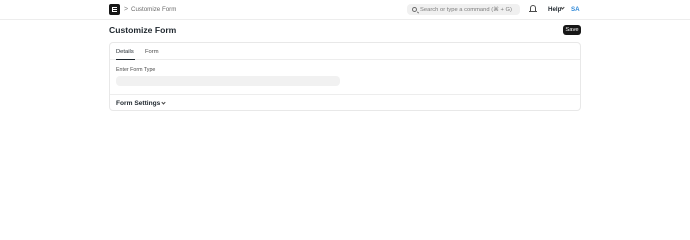  Describe the element at coordinates (345, 94) in the screenshot. I see `divider` at that location.